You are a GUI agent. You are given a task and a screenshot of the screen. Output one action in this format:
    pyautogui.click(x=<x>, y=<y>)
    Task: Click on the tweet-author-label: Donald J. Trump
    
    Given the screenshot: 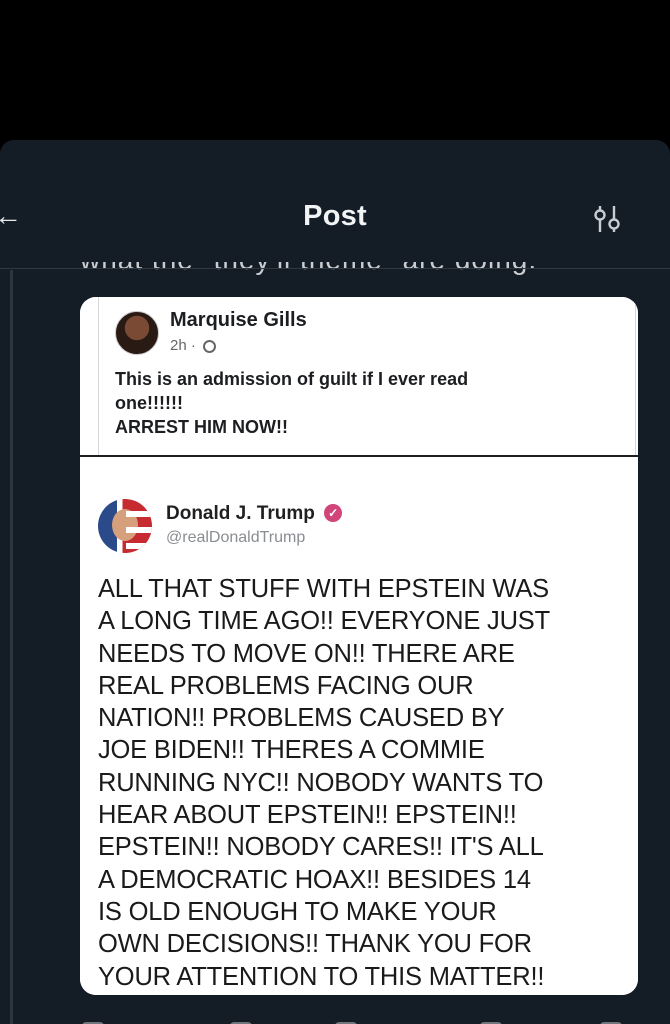 What is the action you would take?
    pyautogui.click(x=240, y=513)
    